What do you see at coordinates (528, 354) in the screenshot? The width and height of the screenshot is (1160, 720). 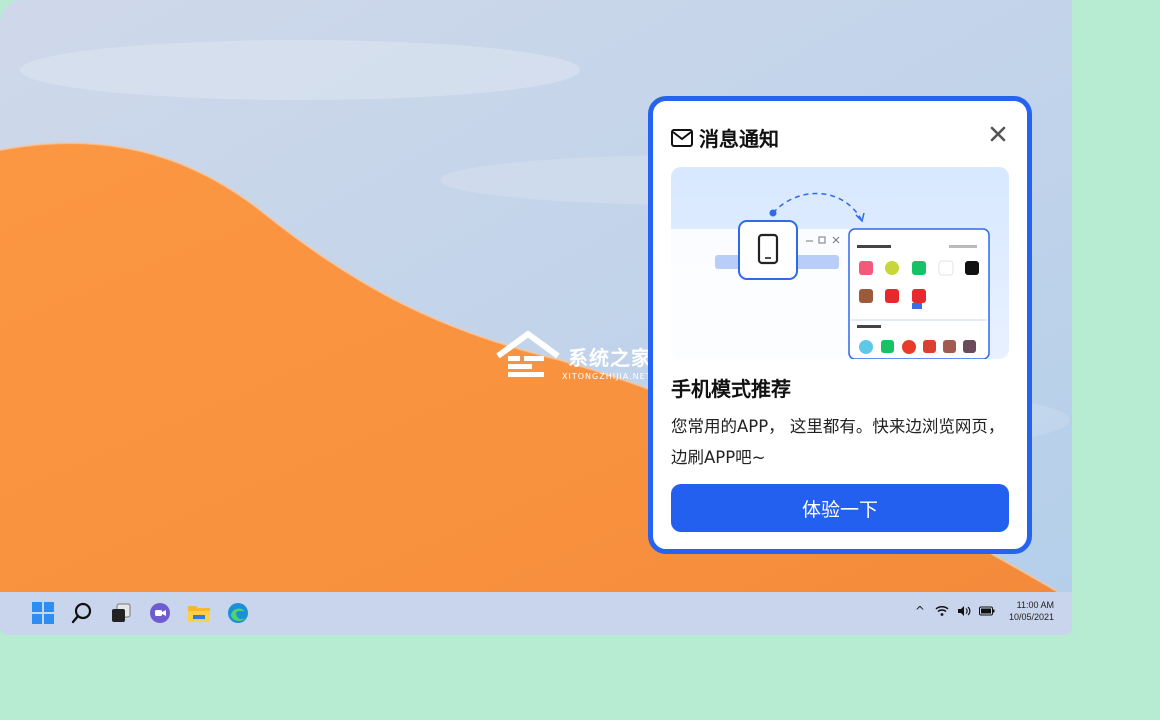 I see `house-logo-icon` at bounding box center [528, 354].